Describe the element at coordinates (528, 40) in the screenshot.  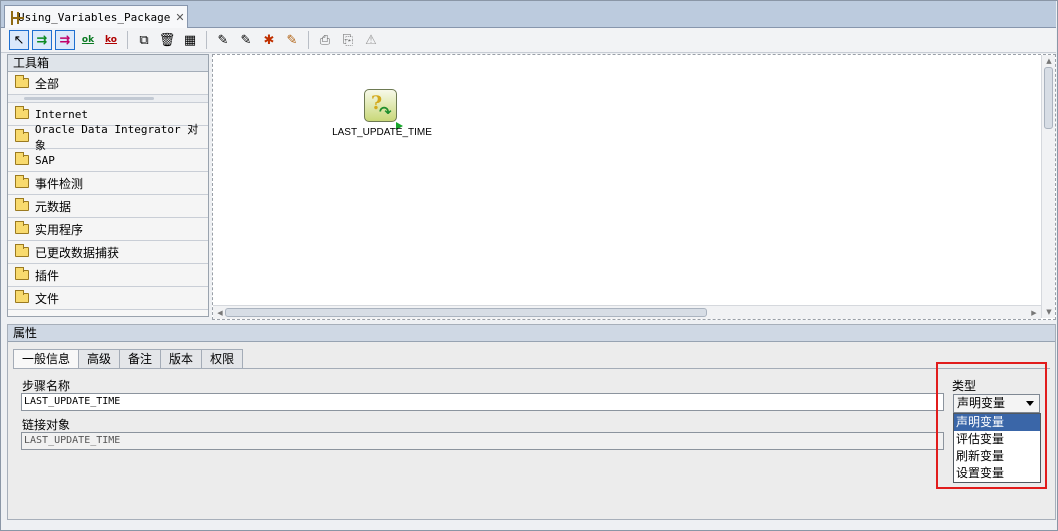
I see `diagram-toolbar: ↖ ⇉ ⇉ ok ko ⧉ 🗑 ▦ ✎ ✎ ✱ ✎ ⎙ ⎘ ⚠` at that location.